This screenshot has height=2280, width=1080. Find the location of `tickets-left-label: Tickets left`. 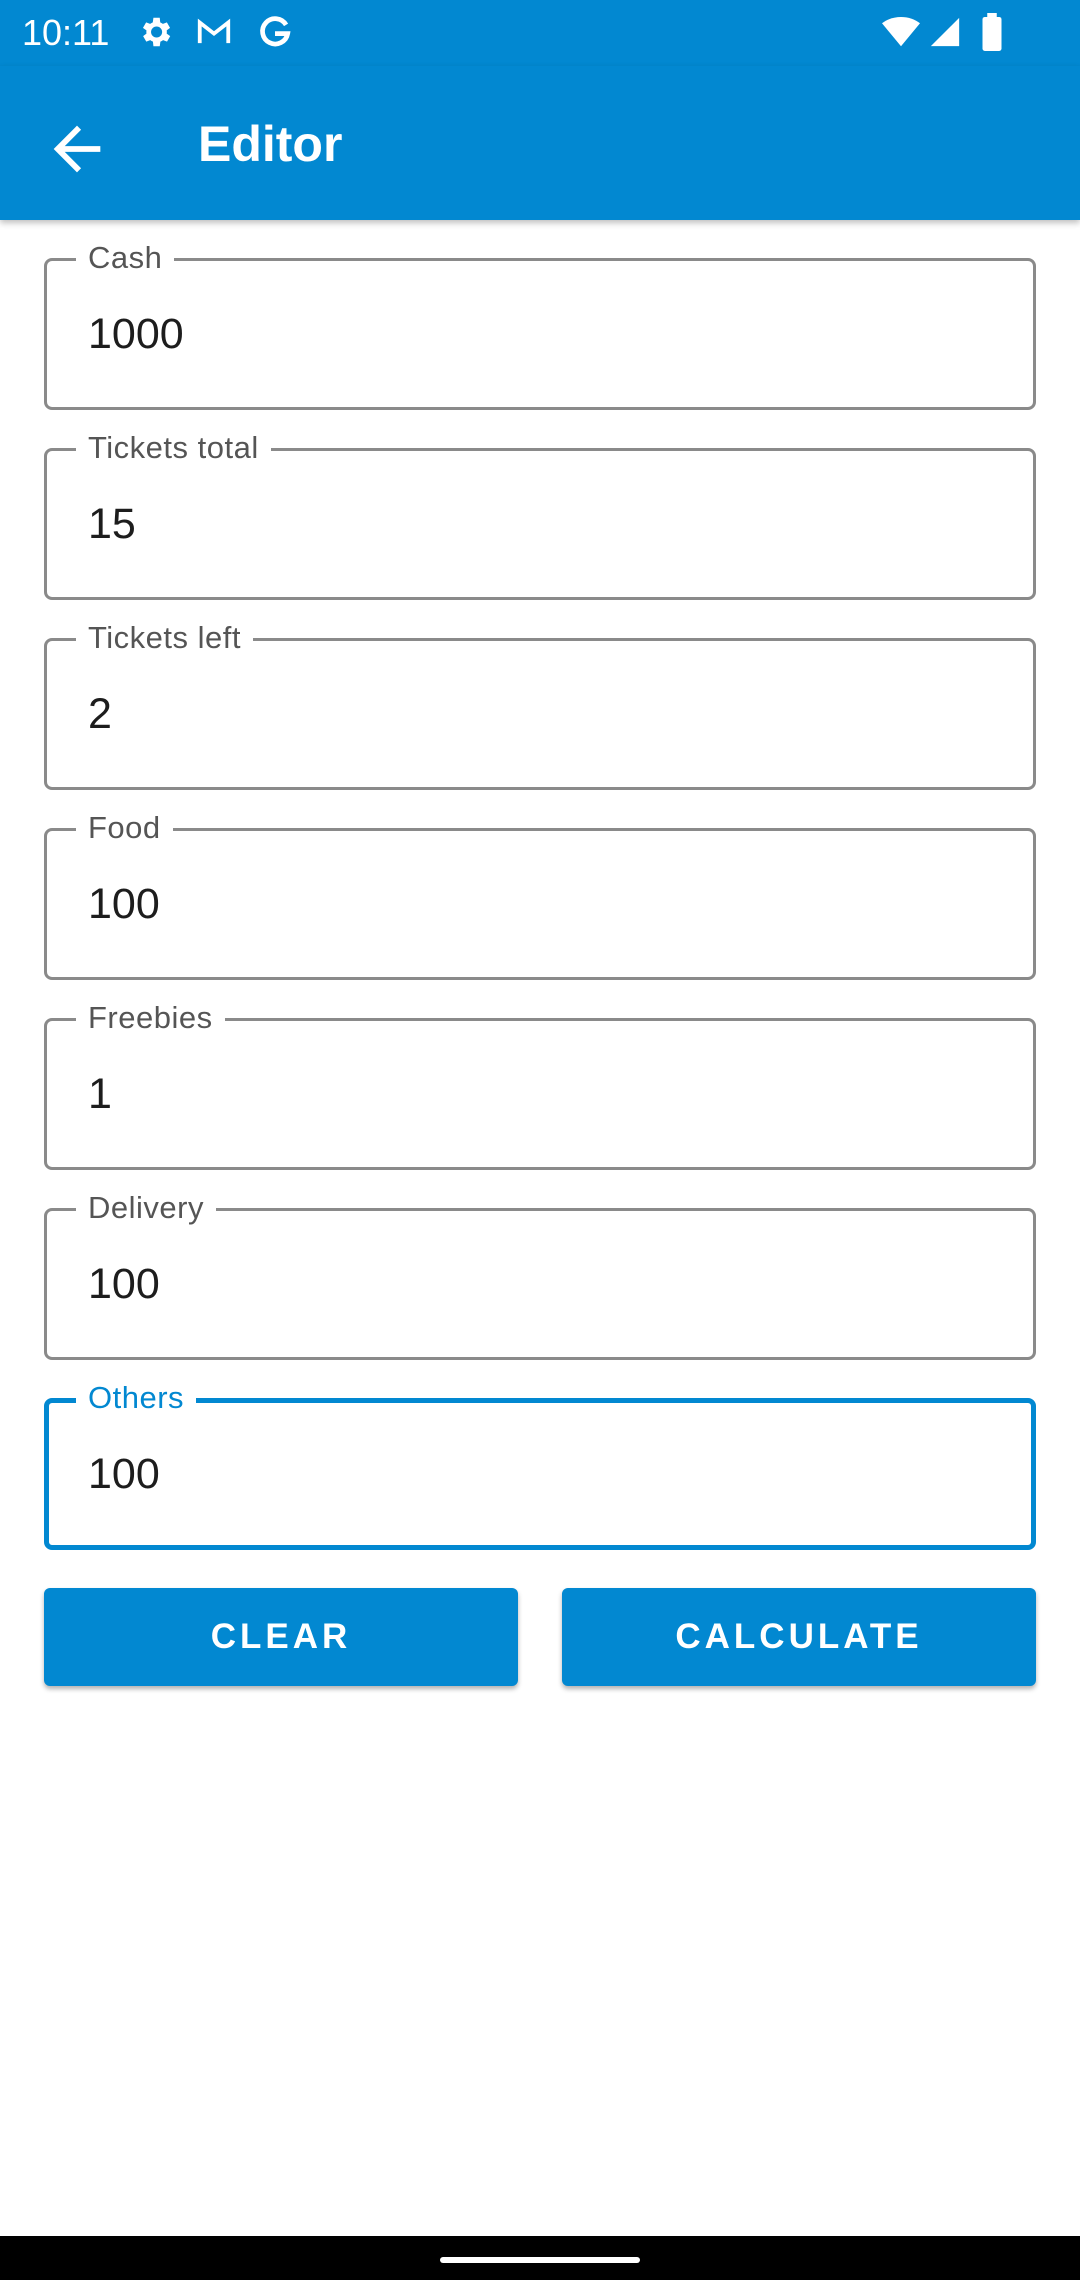

tickets-left-label: Tickets left is located at coordinates (164, 638).